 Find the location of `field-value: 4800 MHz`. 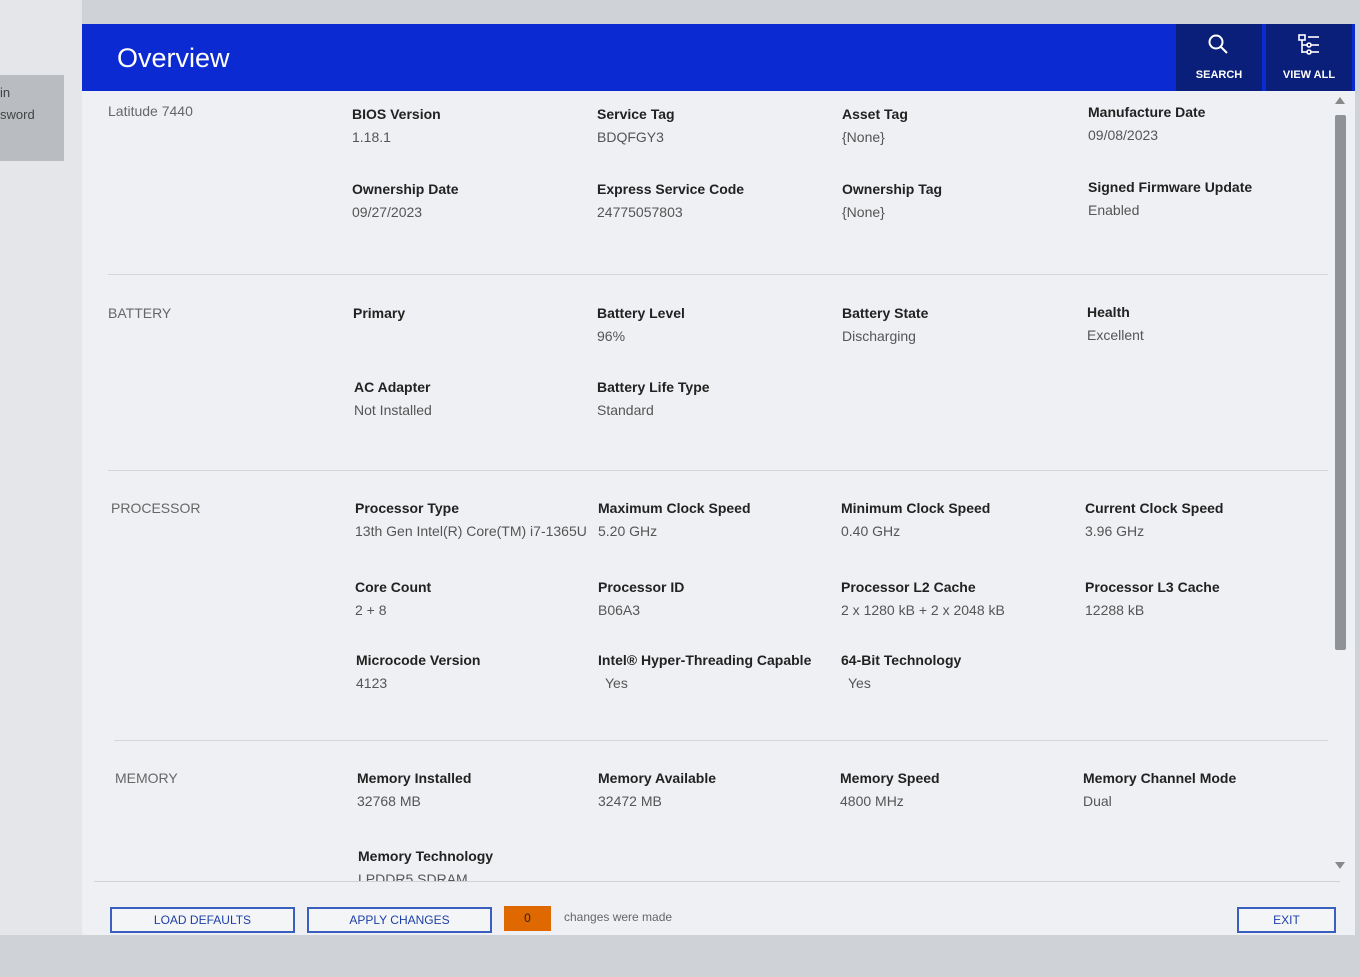

field-value: 4800 MHz is located at coordinates (872, 801).